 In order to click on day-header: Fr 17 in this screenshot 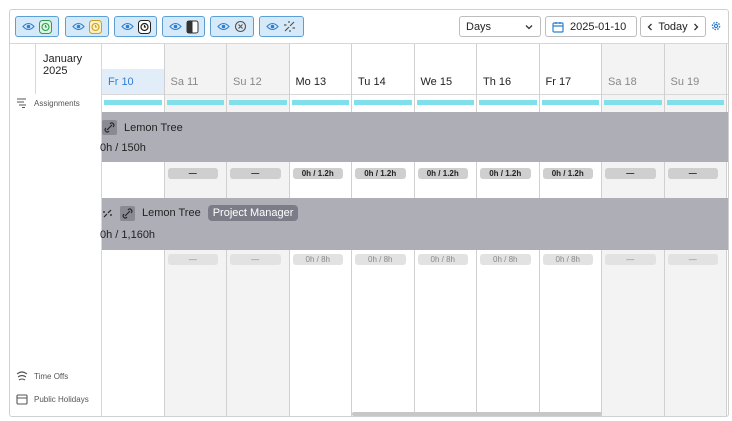, I will do `click(570, 82)`.